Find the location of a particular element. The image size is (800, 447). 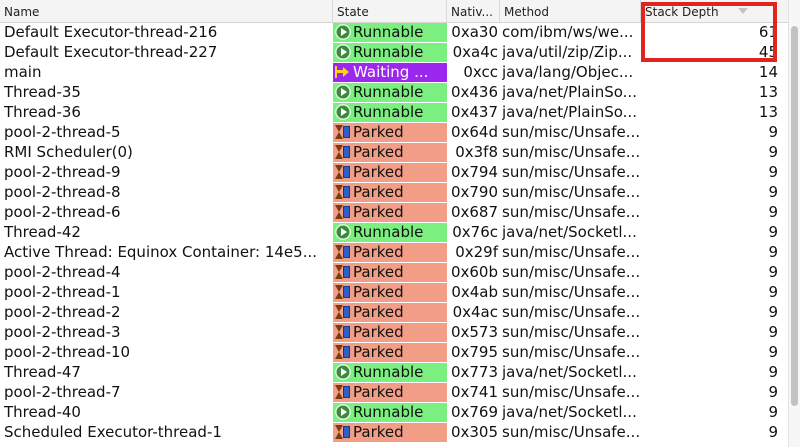

thread-name: Default Executor-thread-227 is located at coordinates (111, 52).